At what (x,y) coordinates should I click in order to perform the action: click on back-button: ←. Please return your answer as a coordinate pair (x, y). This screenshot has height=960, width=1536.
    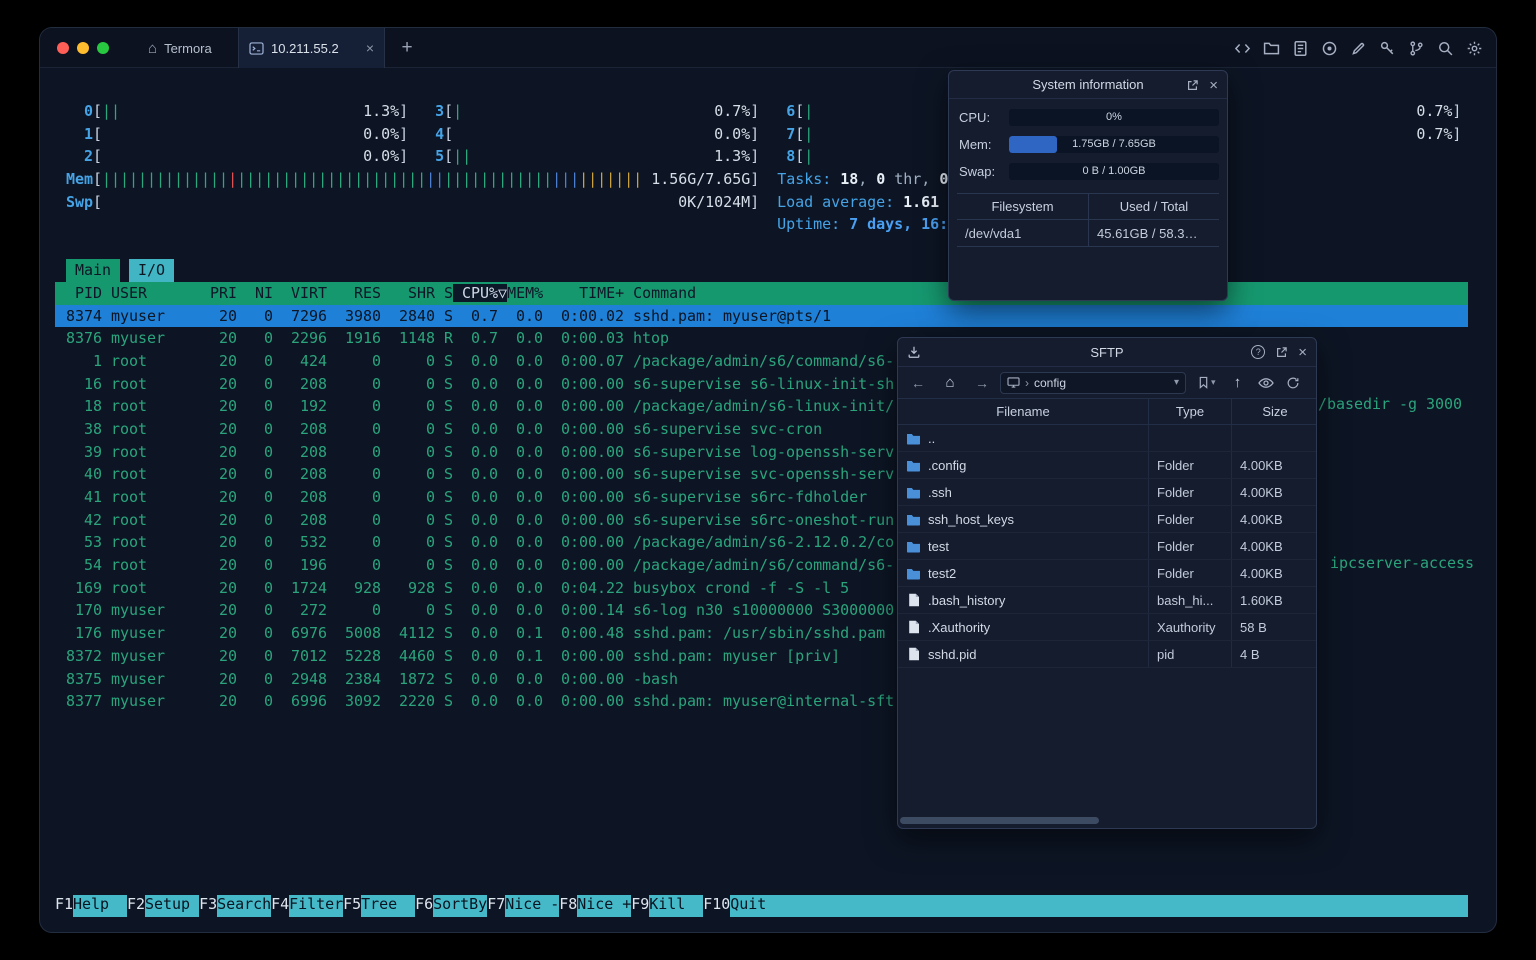
    Looking at the image, I should click on (918, 383).